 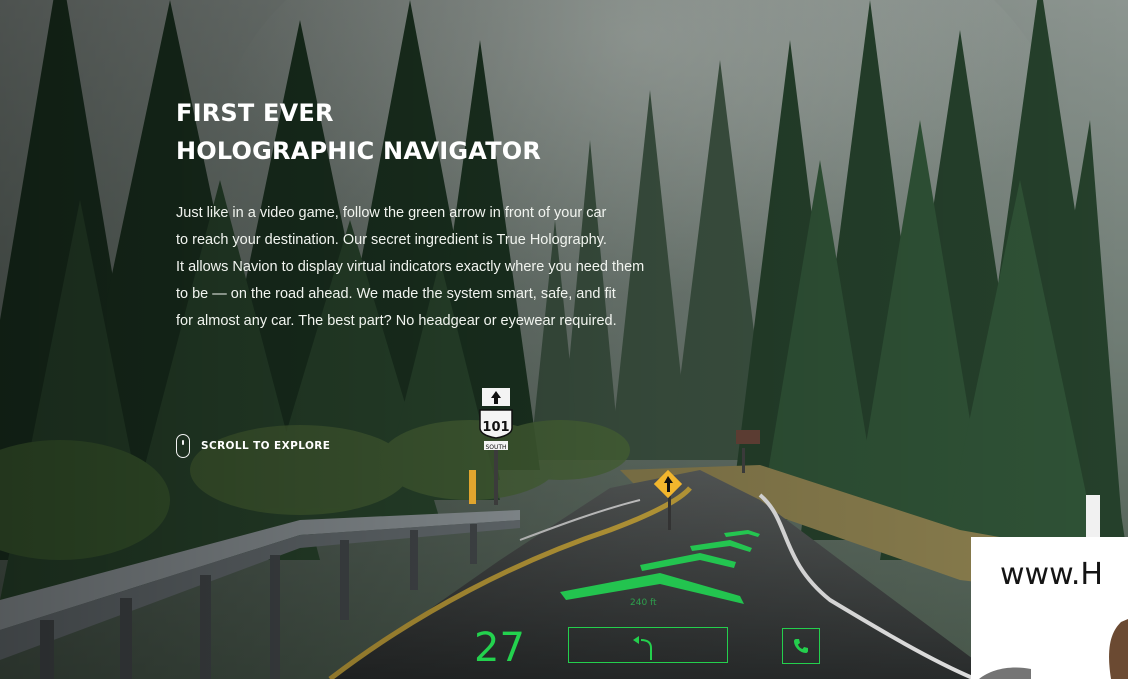 I want to click on phone-icon, so click(x=801, y=646).